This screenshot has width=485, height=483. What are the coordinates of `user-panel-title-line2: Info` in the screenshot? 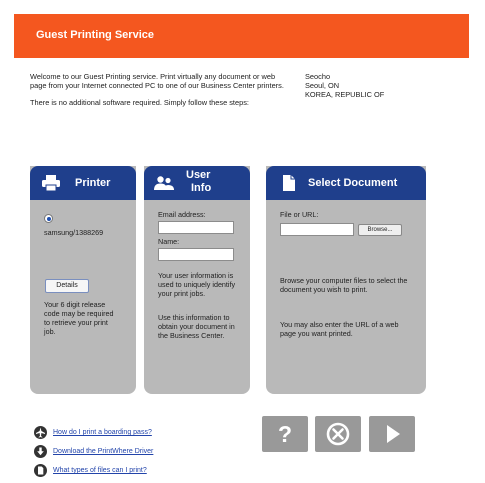 It's located at (201, 188).